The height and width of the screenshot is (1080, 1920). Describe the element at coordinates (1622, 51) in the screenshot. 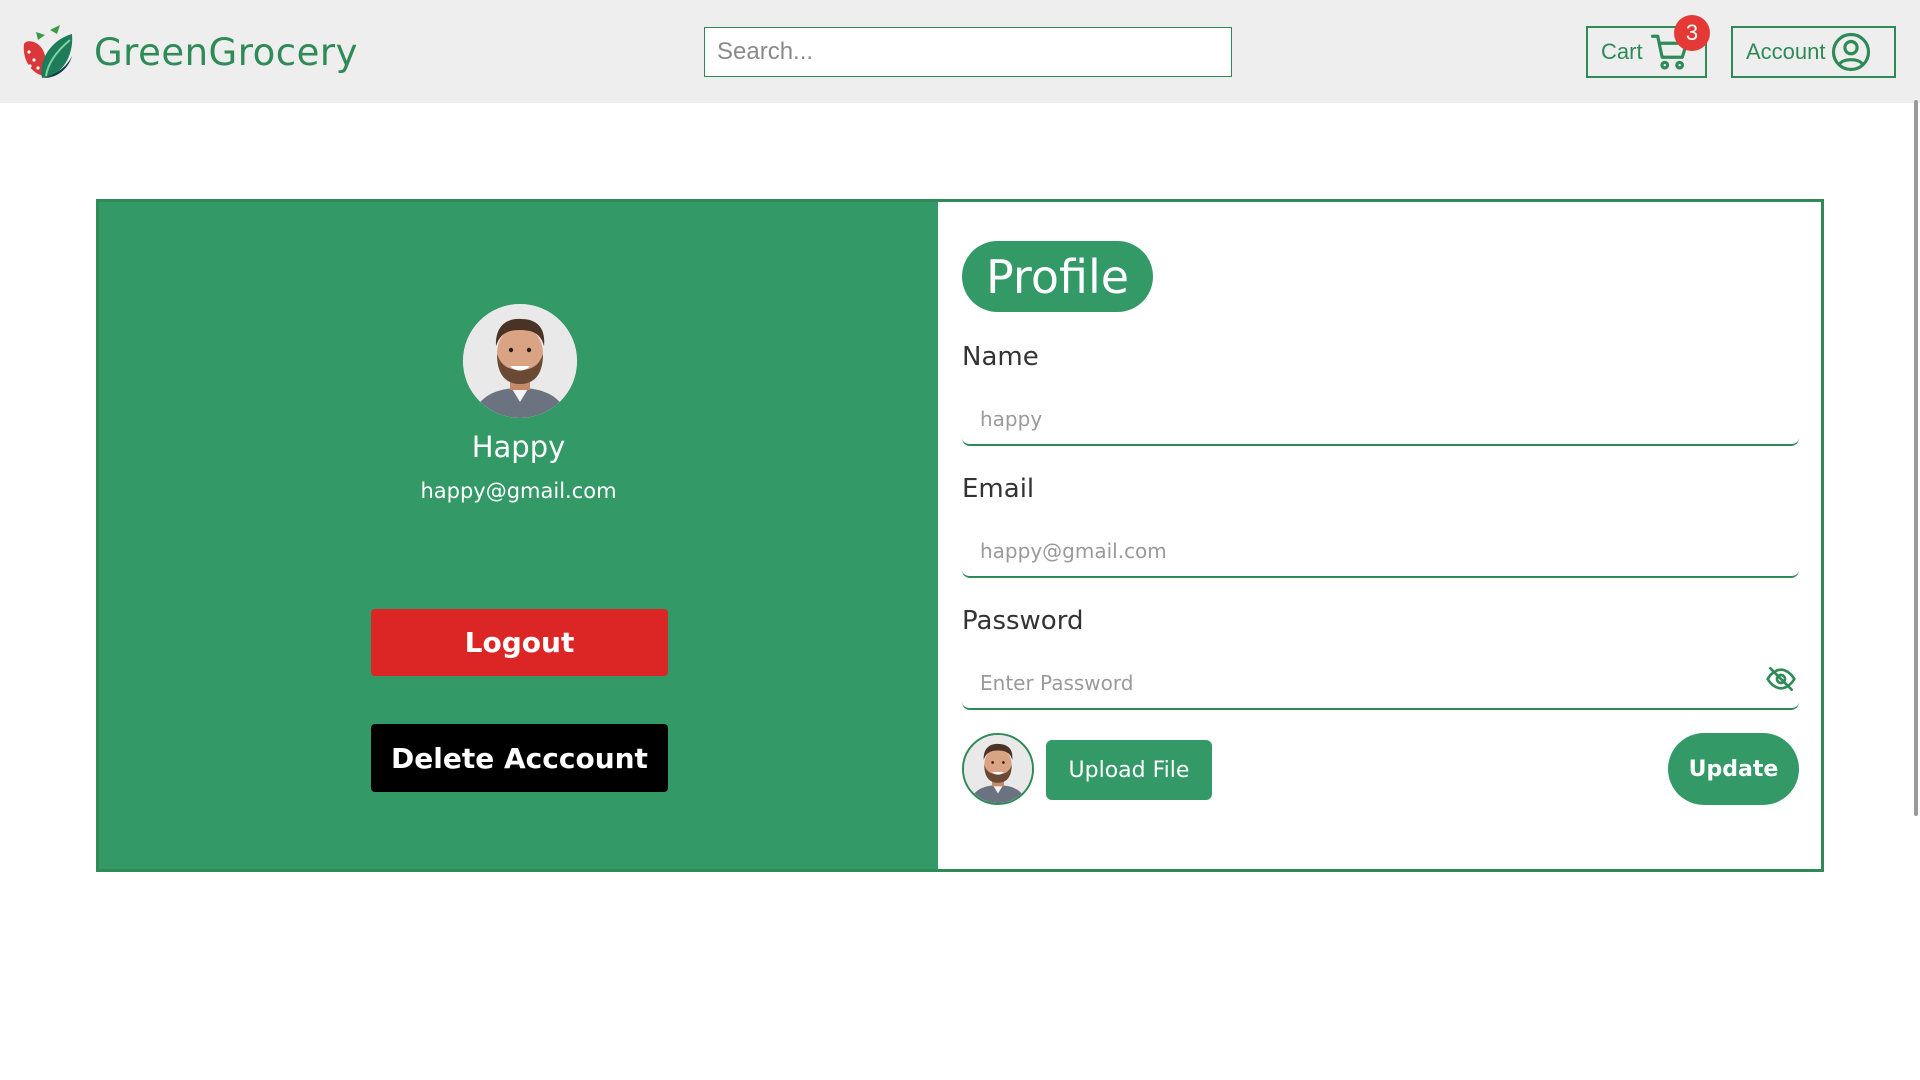

I see `cart-label: Cart` at that location.